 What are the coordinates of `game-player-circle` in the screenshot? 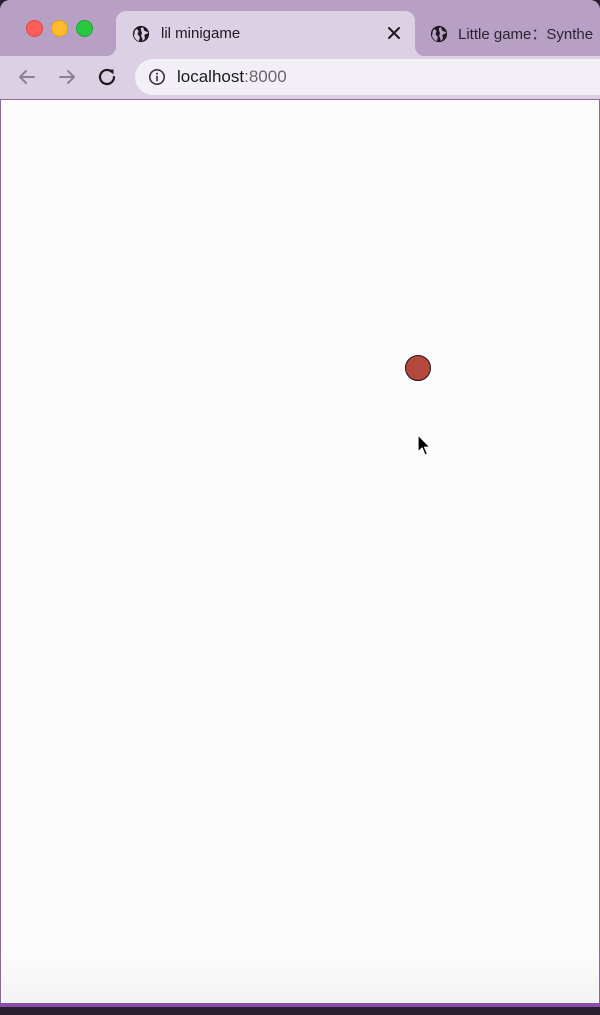 It's located at (418, 368).